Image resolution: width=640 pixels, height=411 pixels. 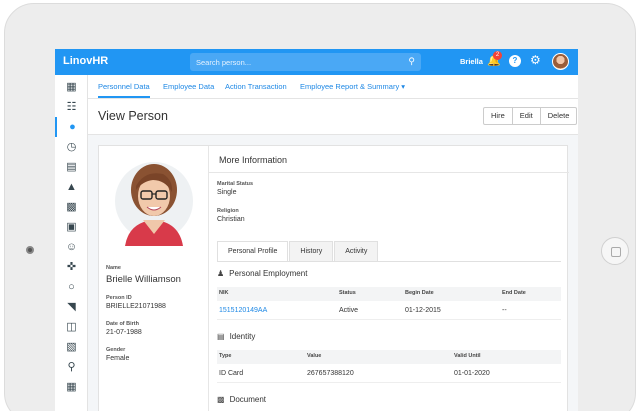 What do you see at coordinates (615, 251) in the screenshot?
I see `home-button` at bounding box center [615, 251].